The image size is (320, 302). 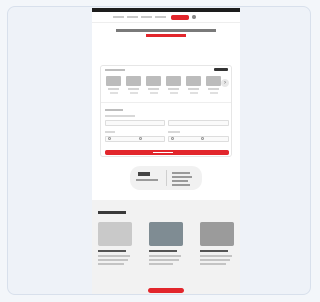 I want to click on submit-label, so click(x=163, y=152).